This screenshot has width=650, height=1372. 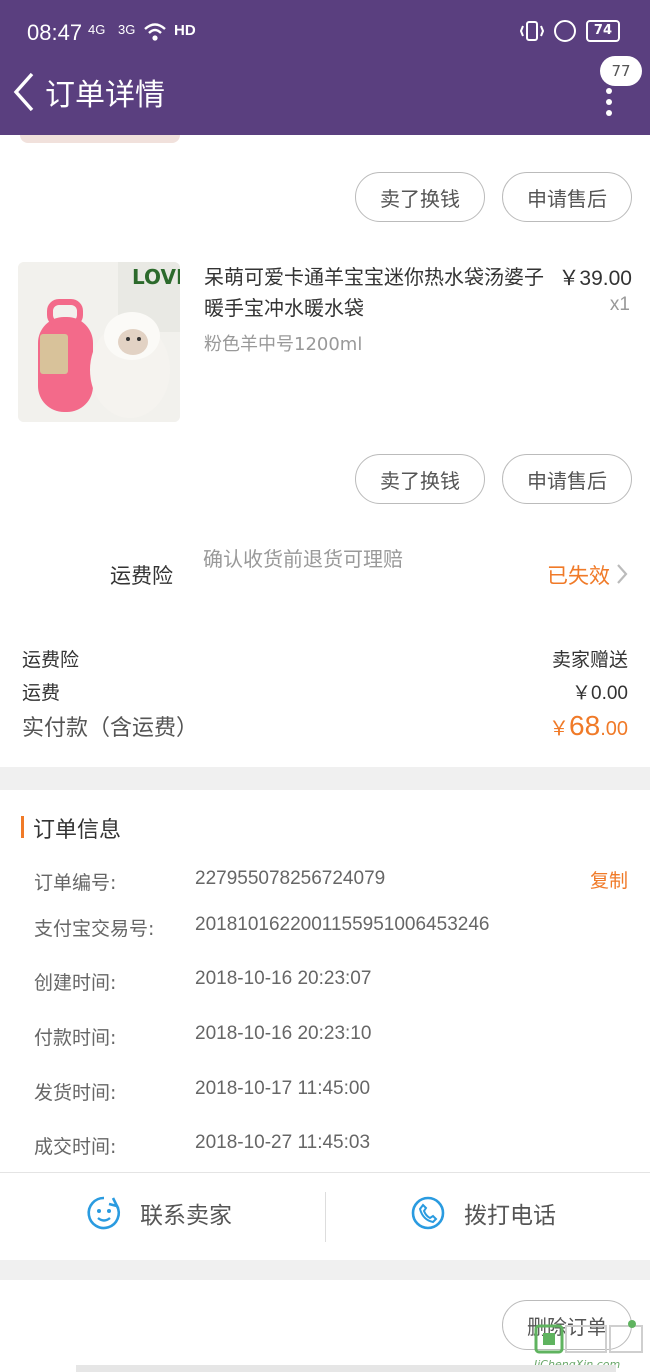 I want to click on product-price: ￥39.00, so click(x=595, y=278).